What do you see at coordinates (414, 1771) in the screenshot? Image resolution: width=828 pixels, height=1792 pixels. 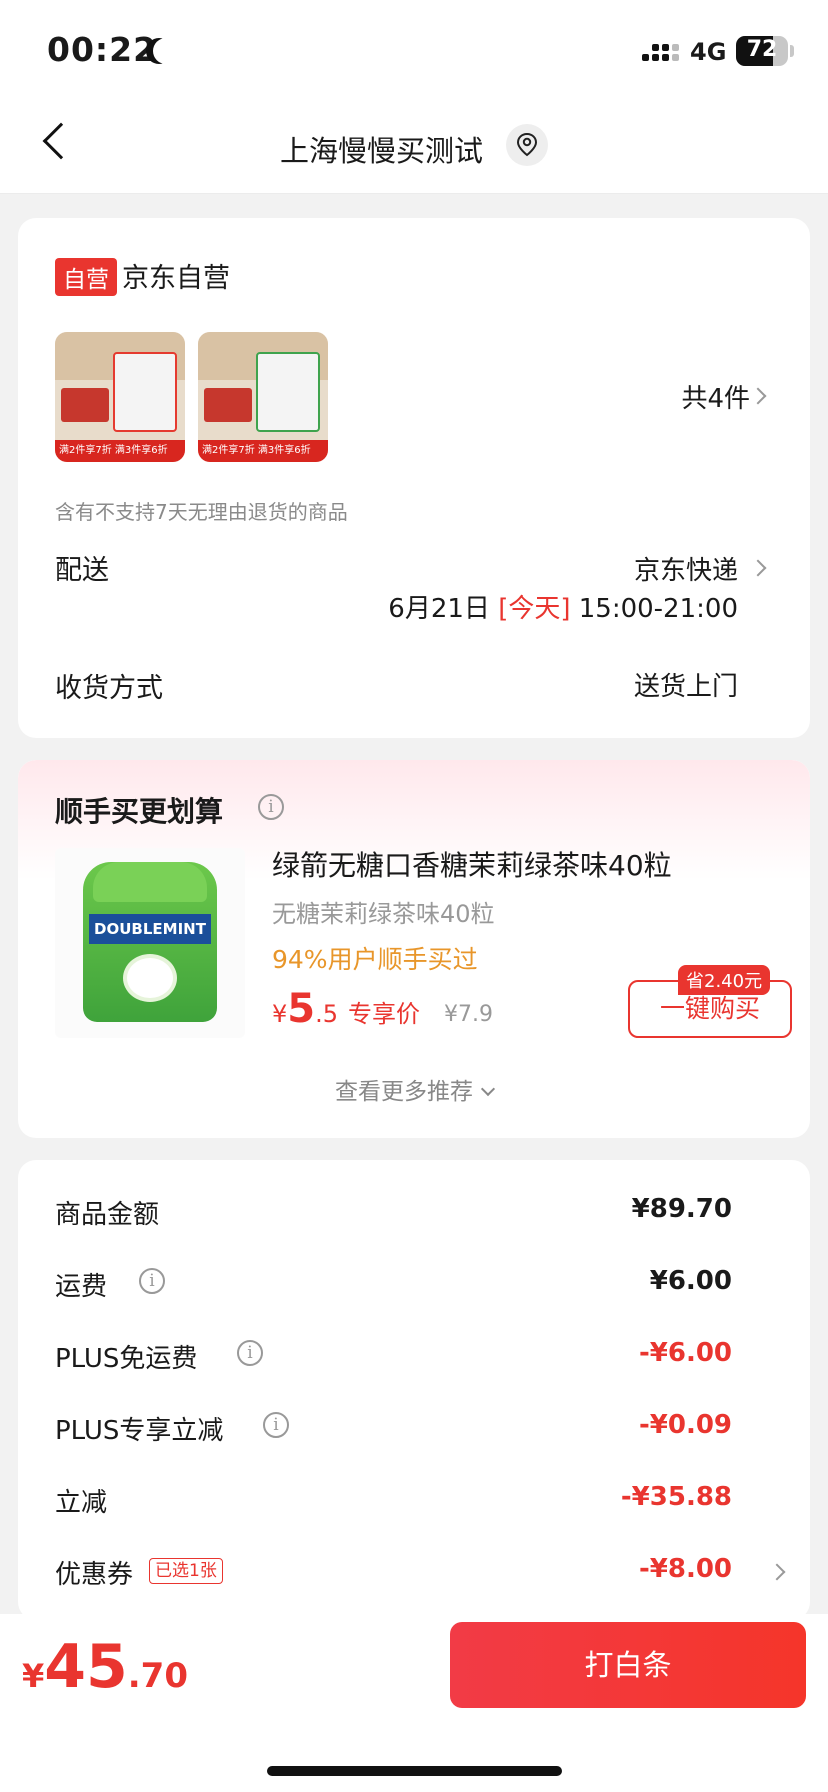 I see `home-indicator` at bounding box center [414, 1771].